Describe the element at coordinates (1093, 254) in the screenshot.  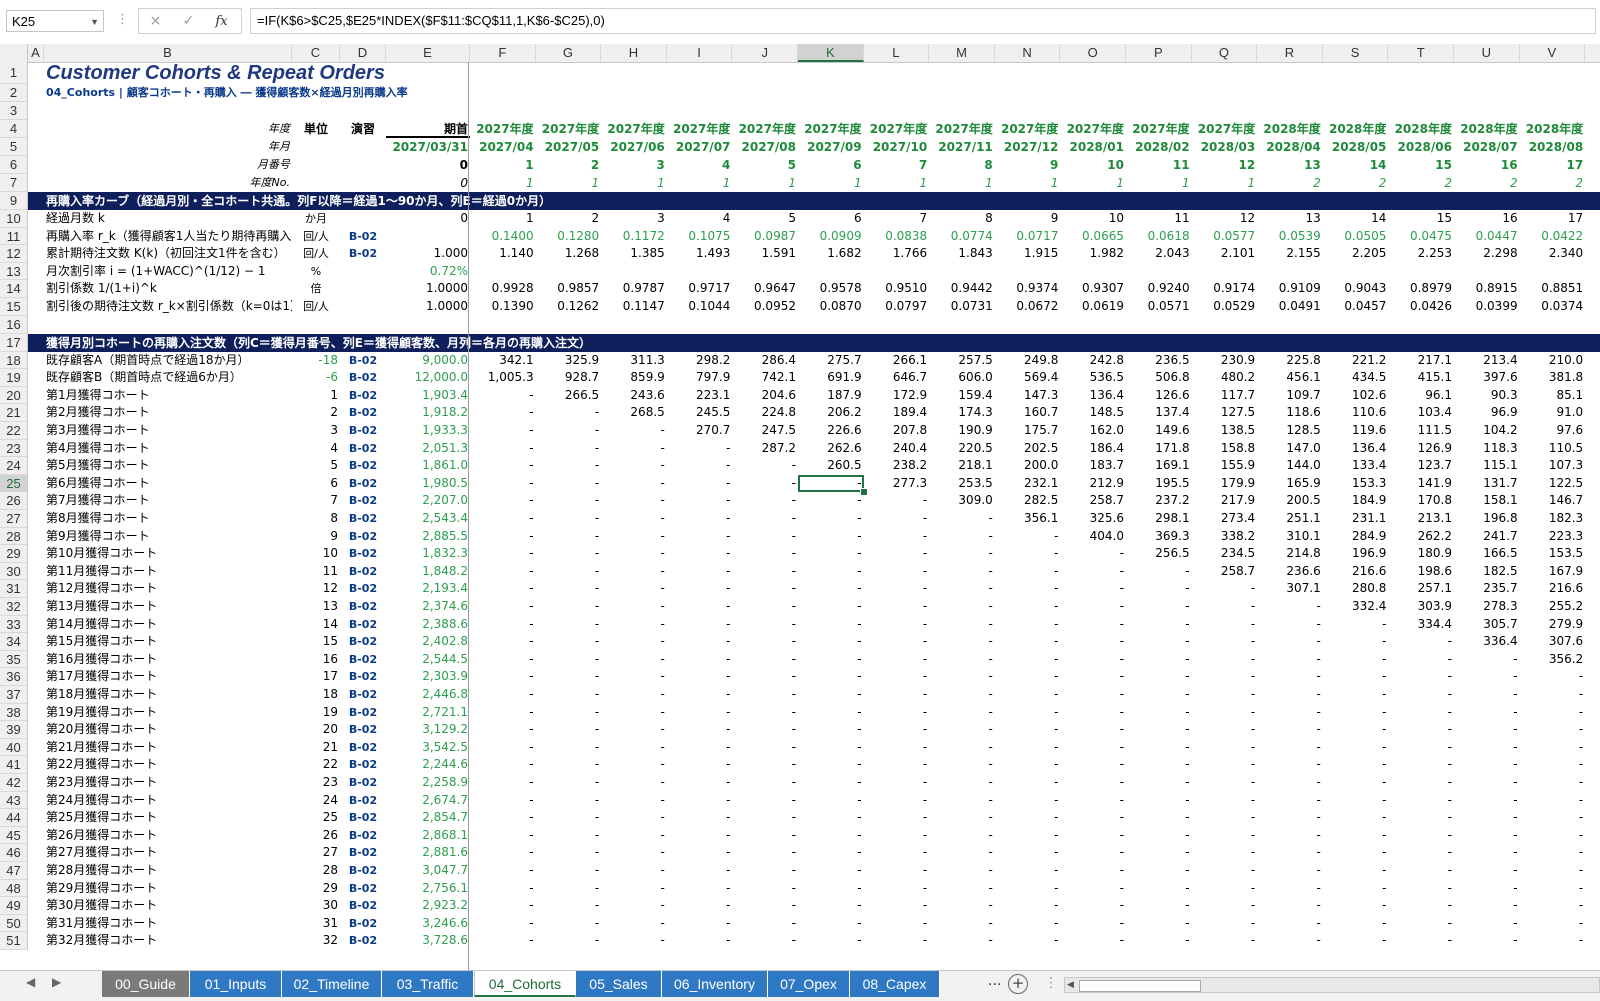
I see `curve-value: 1.982` at that location.